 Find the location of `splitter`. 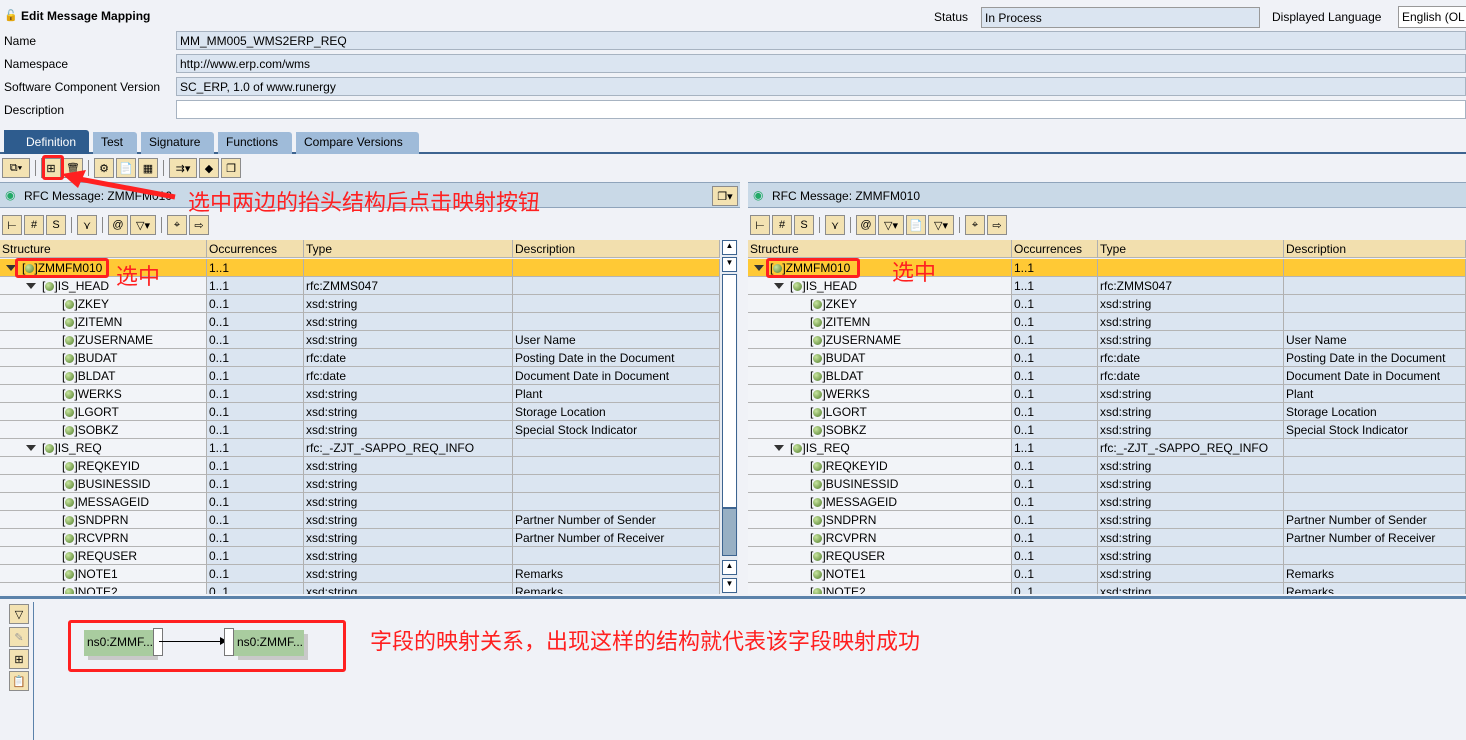

splitter is located at coordinates (733, 597).